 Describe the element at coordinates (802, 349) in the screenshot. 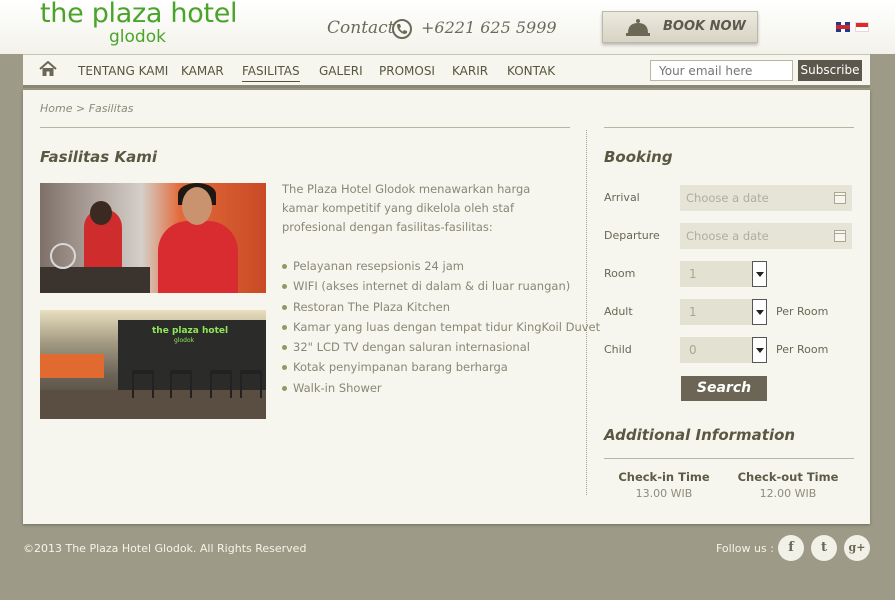

I see `child-per-room: Per Room` at that location.